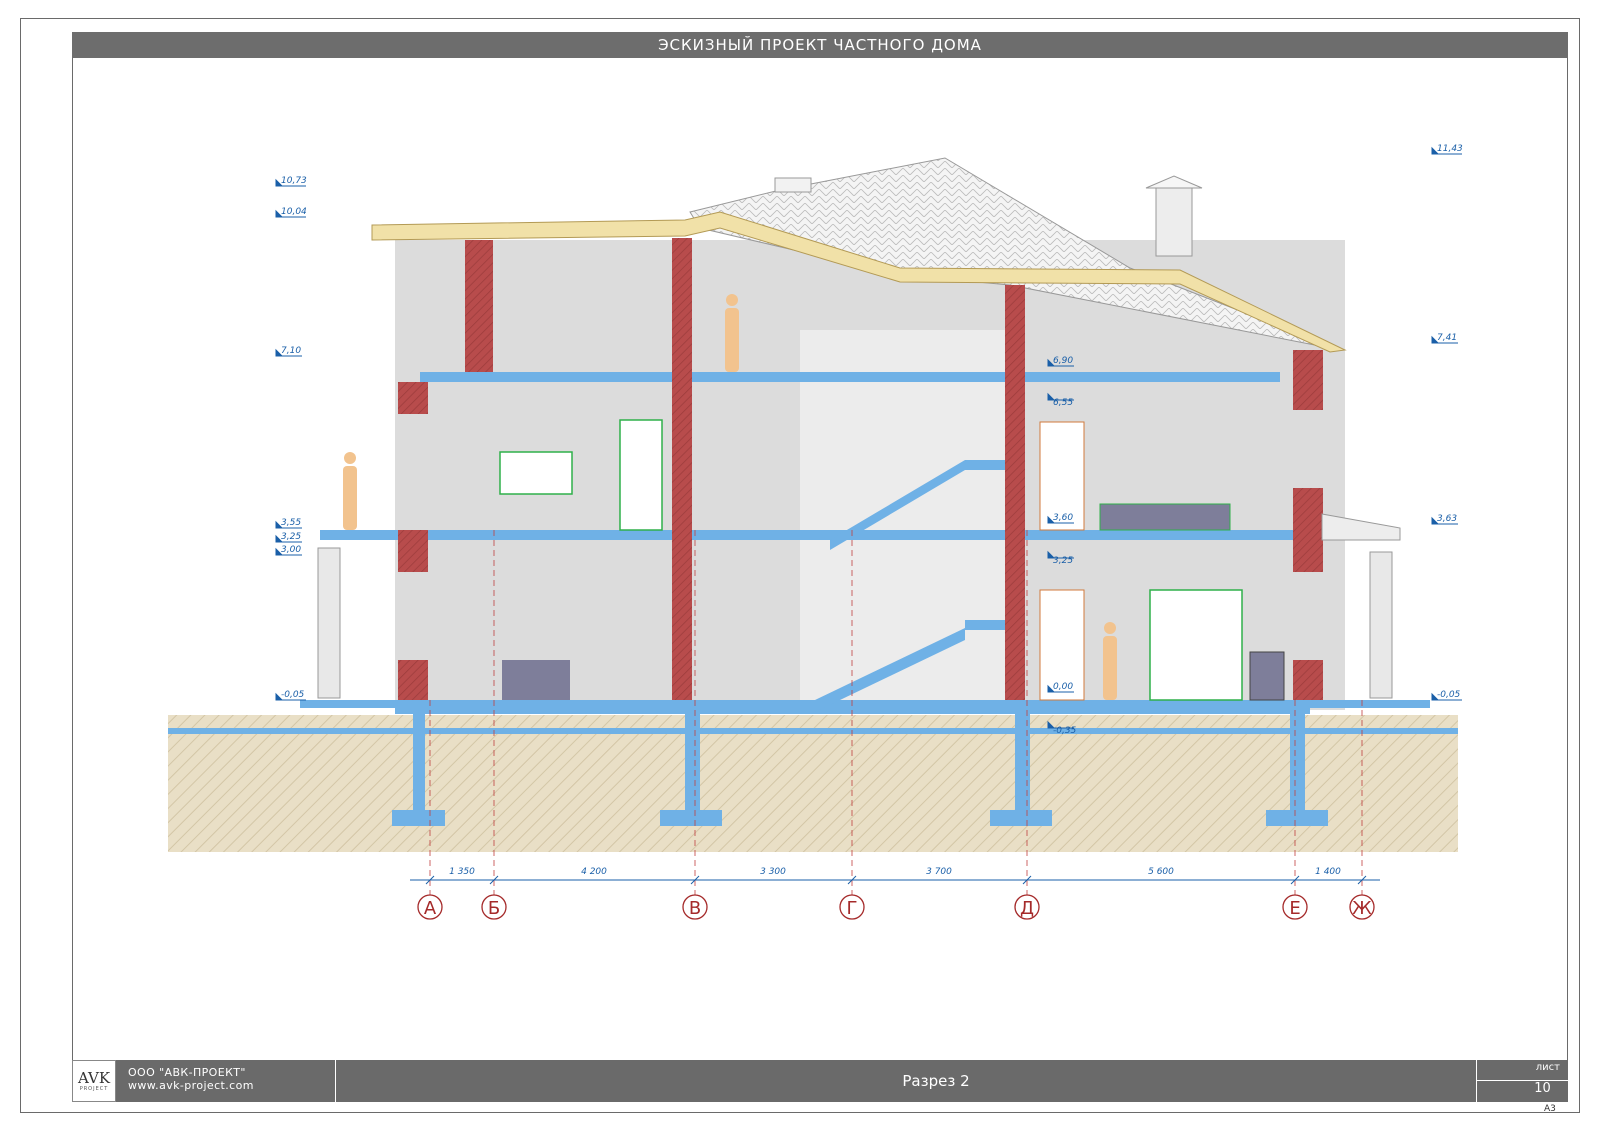 The image size is (1600, 1131). I want to click on dim-1: 1 350, so click(462, 872).